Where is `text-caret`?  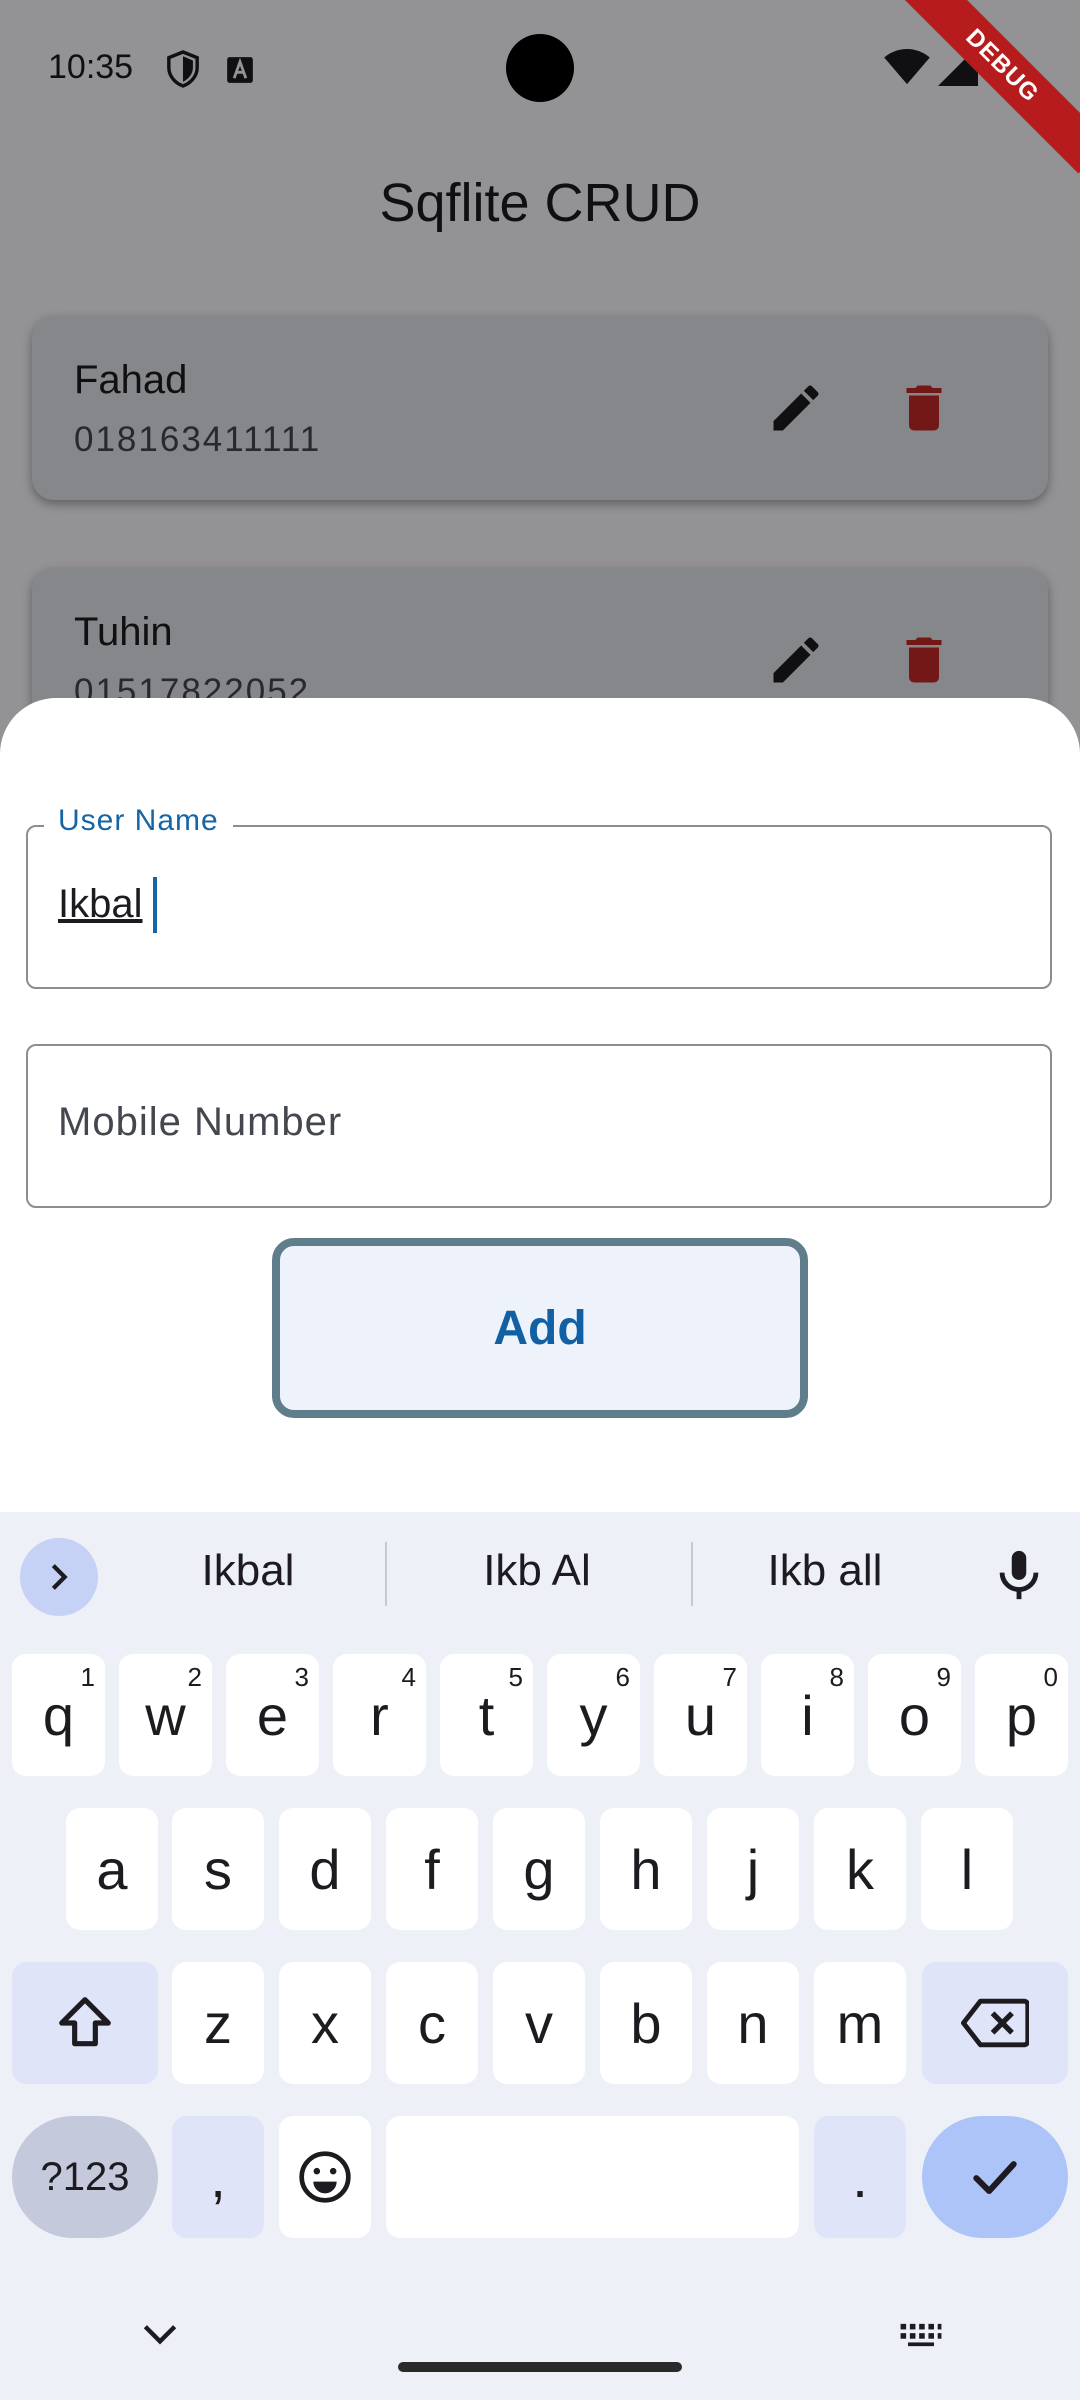 text-caret is located at coordinates (155, 905).